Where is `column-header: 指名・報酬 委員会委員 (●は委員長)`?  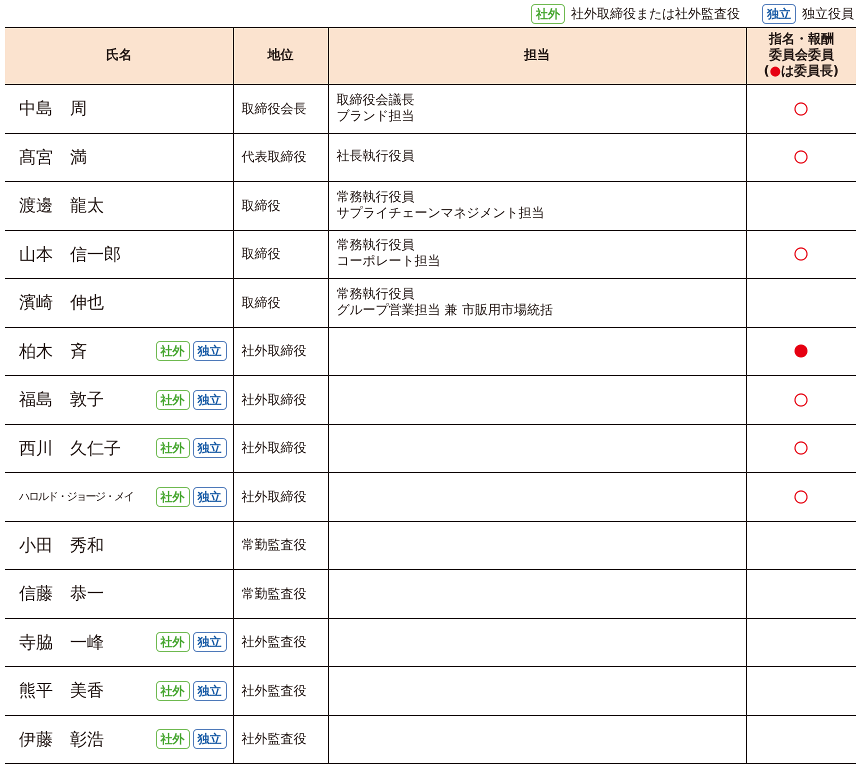
column-header: 指名・報酬 委員会委員 (●は委員長) is located at coordinates (801, 56).